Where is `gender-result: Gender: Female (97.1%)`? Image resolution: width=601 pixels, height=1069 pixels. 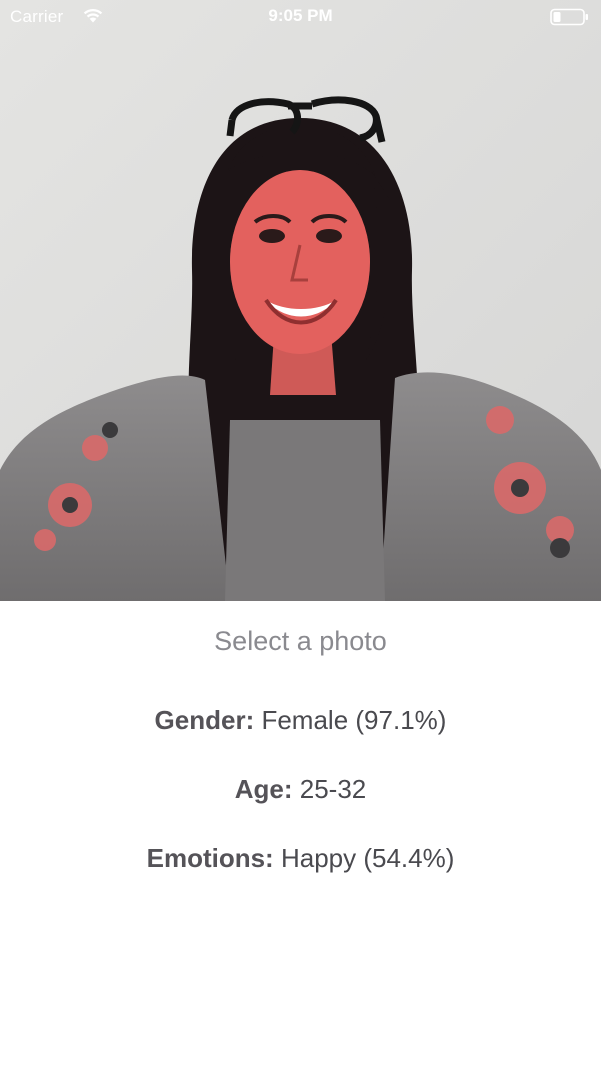 gender-result: Gender: Female (97.1%) is located at coordinates (300, 720).